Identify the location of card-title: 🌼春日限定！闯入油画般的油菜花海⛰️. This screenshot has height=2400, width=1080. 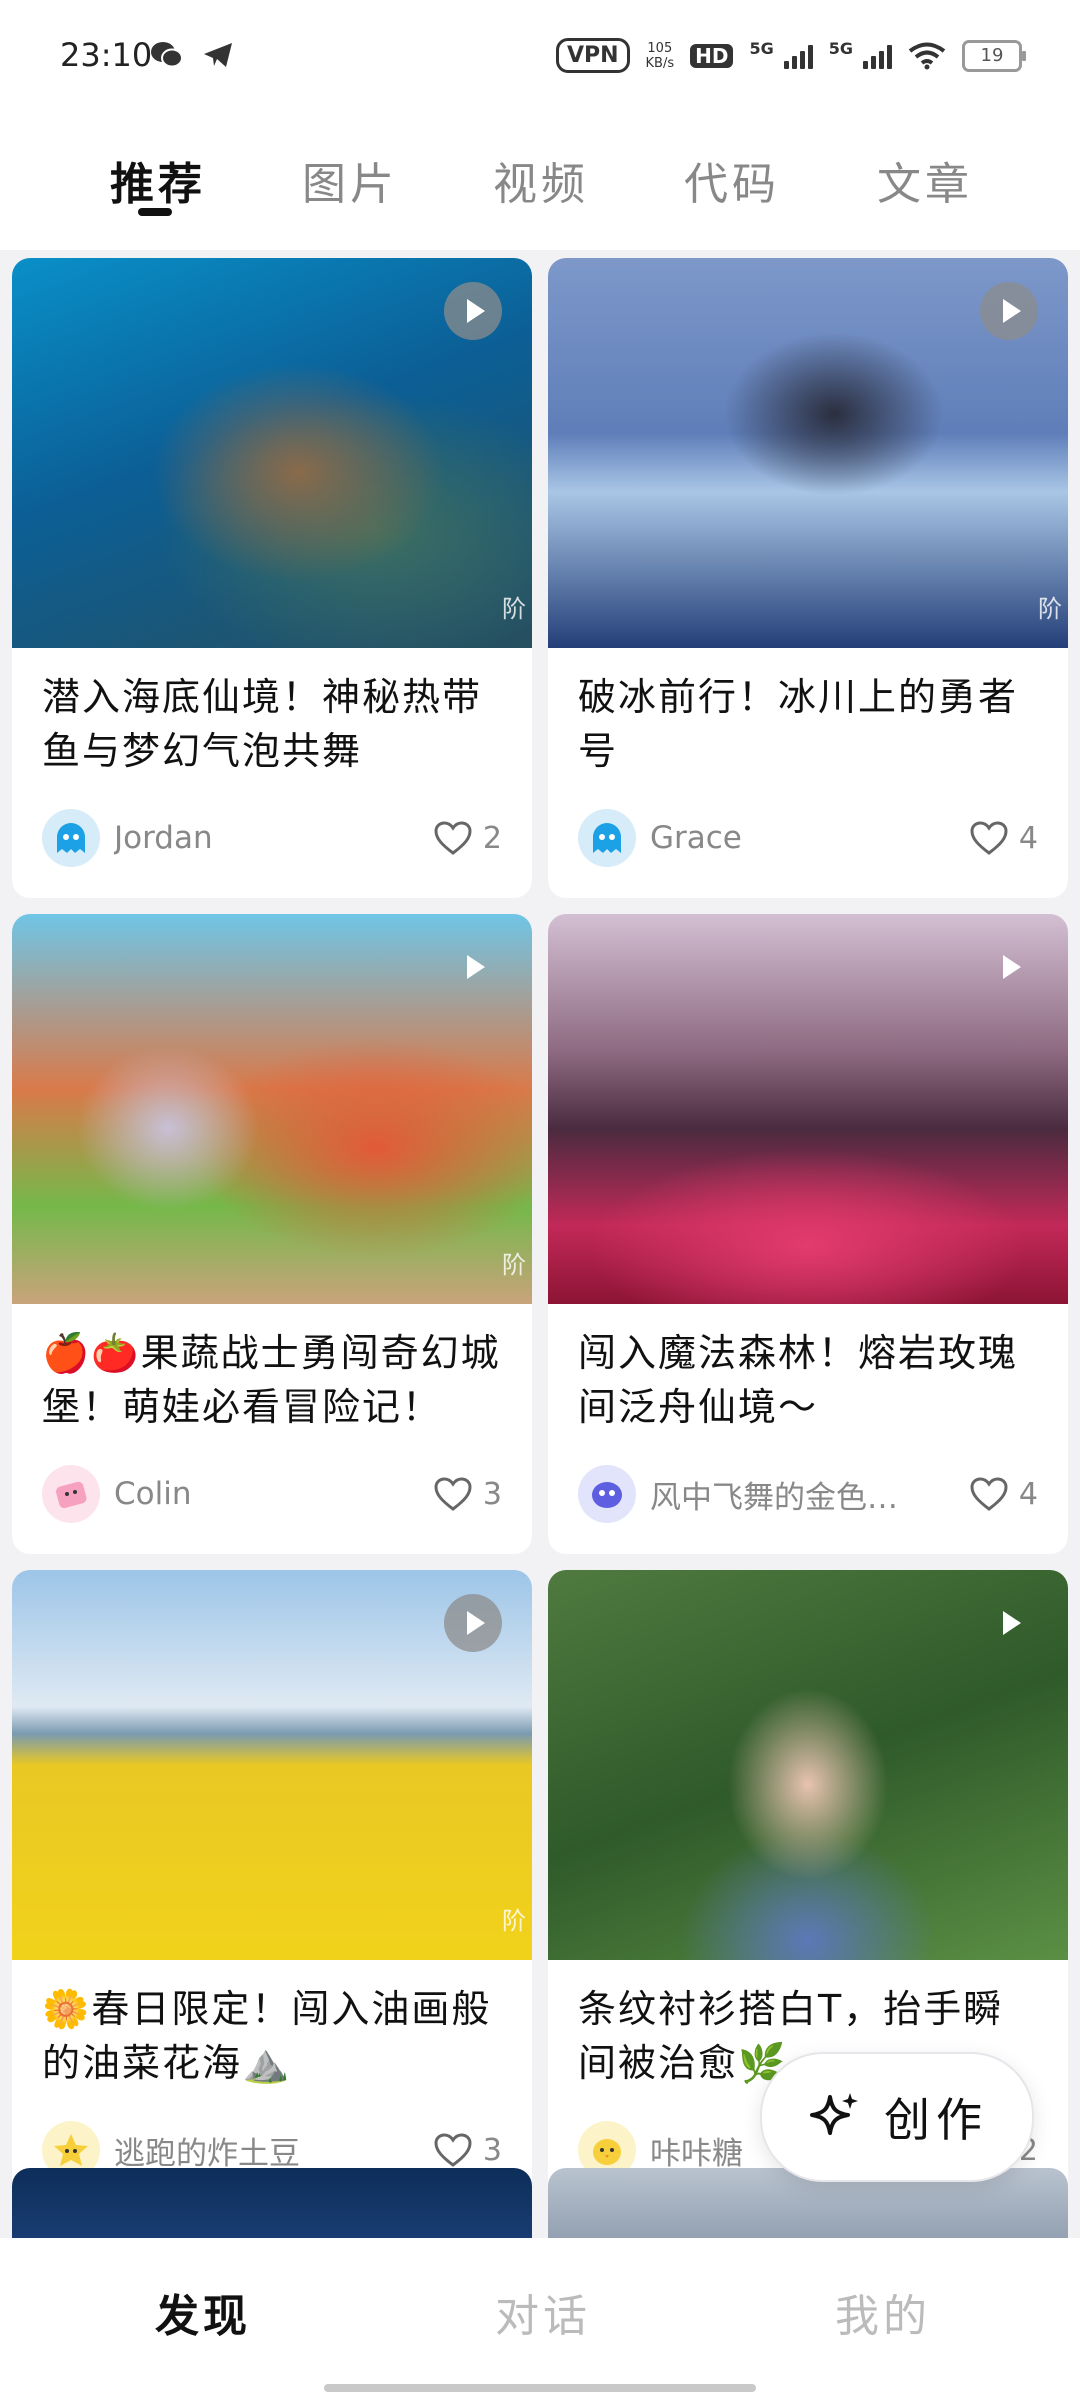
(272, 2025).